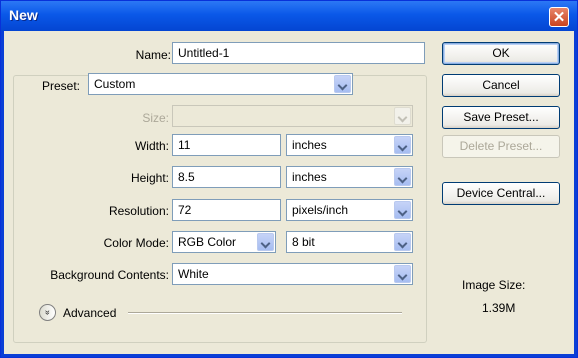  What do you see at coordinates (309, 145) in the screenshot?
I see `width-unit-value: inches` at bounding box center [309, 145].